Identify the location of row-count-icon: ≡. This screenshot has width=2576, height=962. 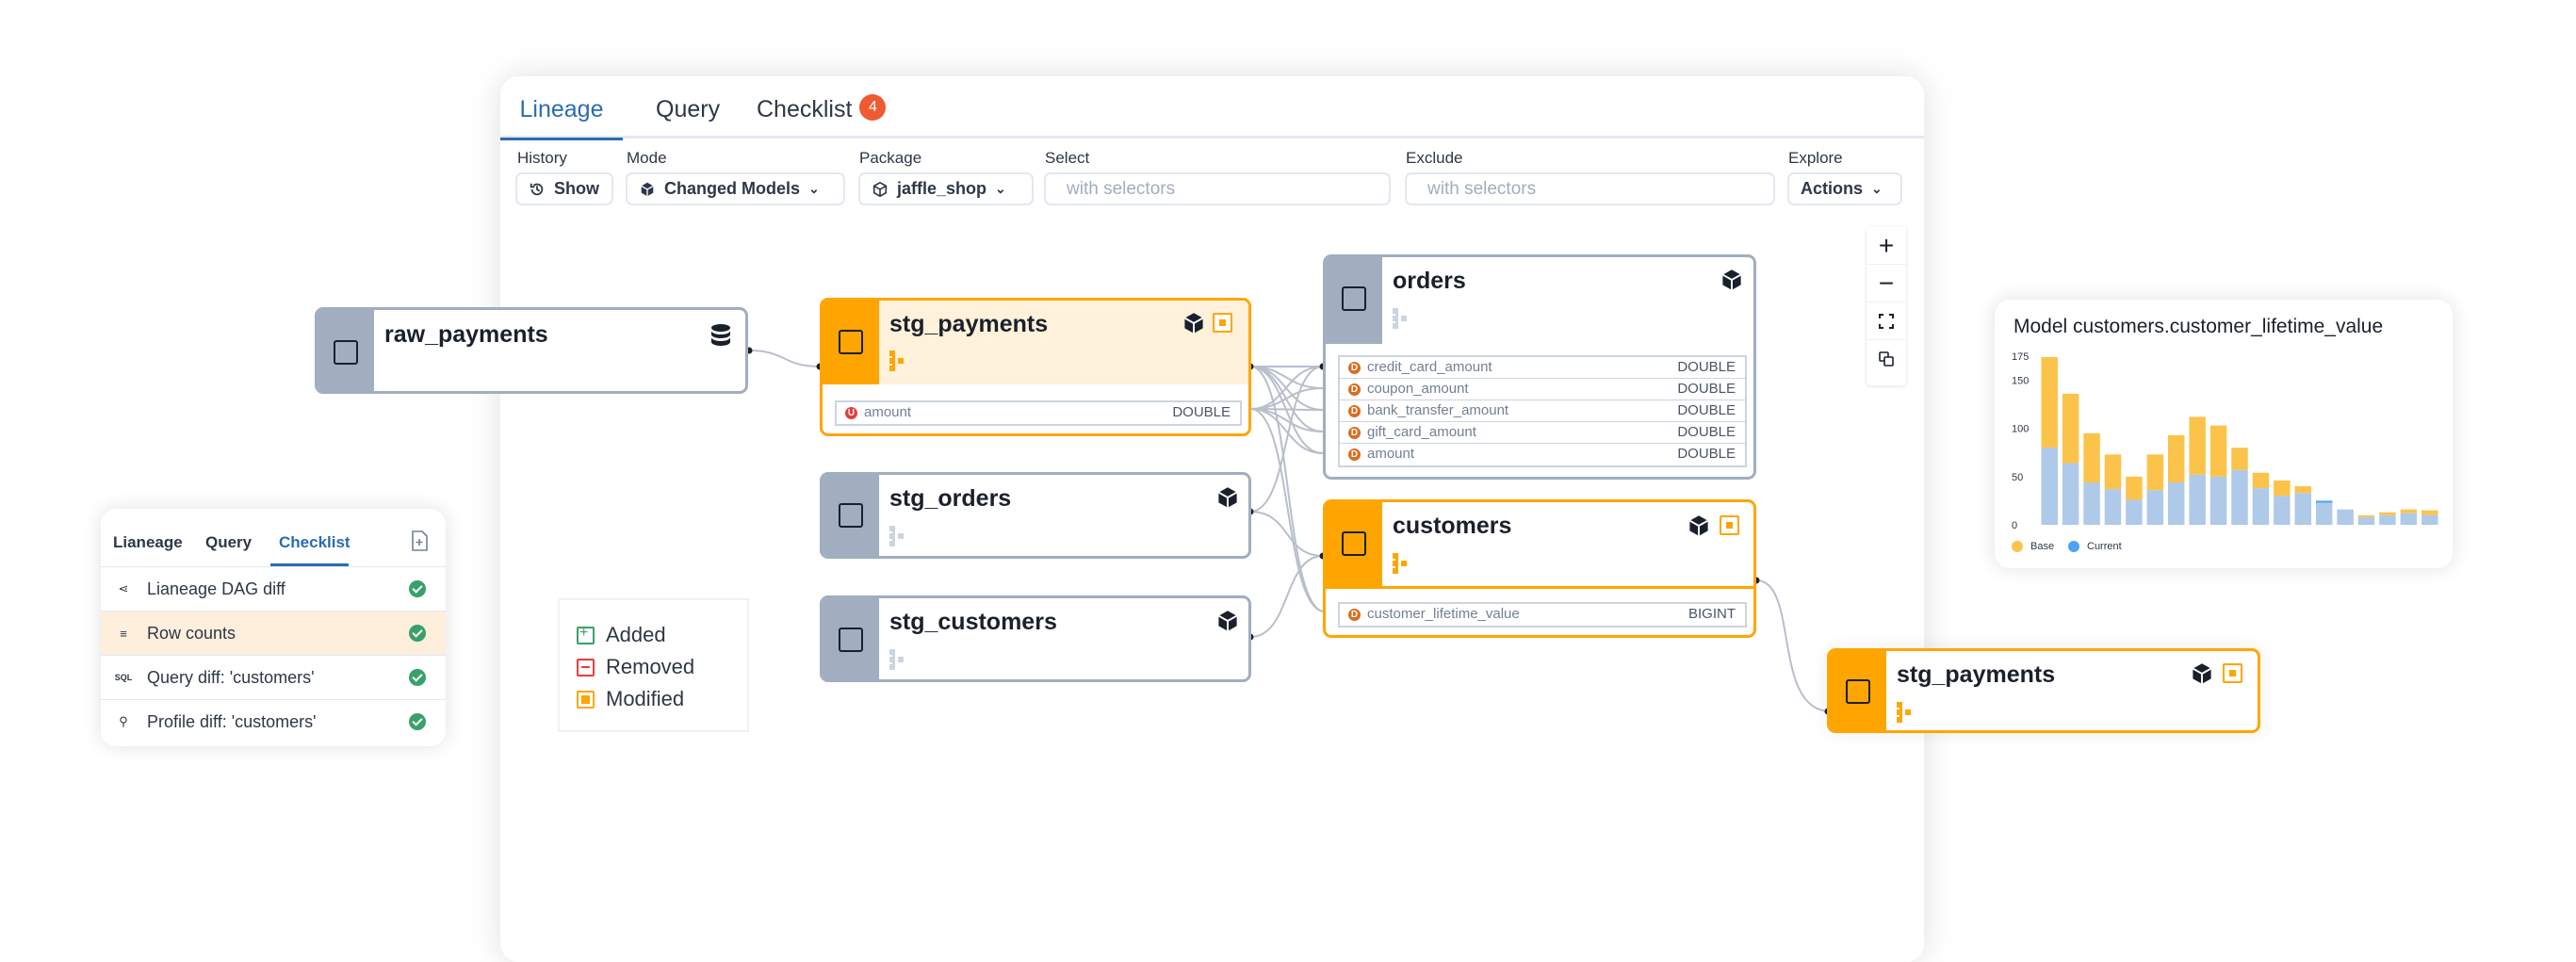
(123, 633).